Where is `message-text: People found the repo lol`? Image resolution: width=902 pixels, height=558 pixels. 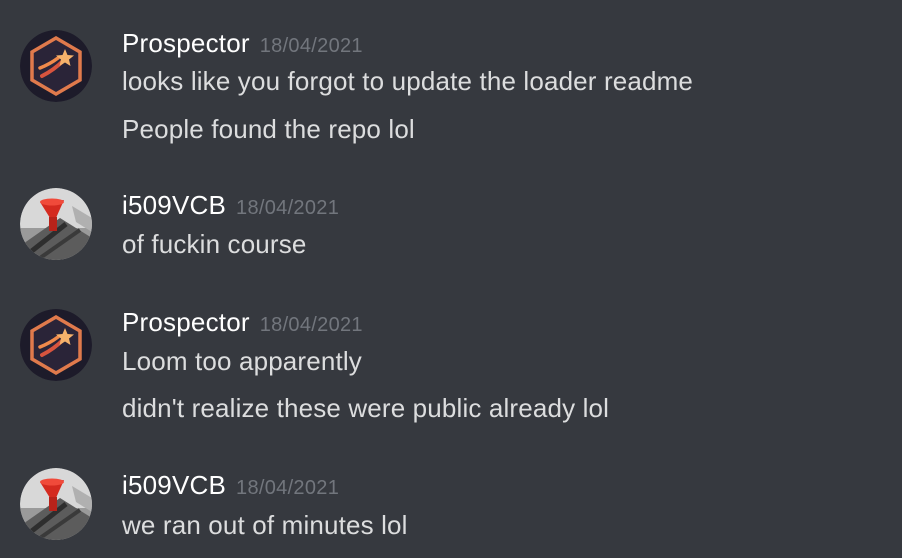 message-text: People found the repo lol is located at coordinates (268, 129).